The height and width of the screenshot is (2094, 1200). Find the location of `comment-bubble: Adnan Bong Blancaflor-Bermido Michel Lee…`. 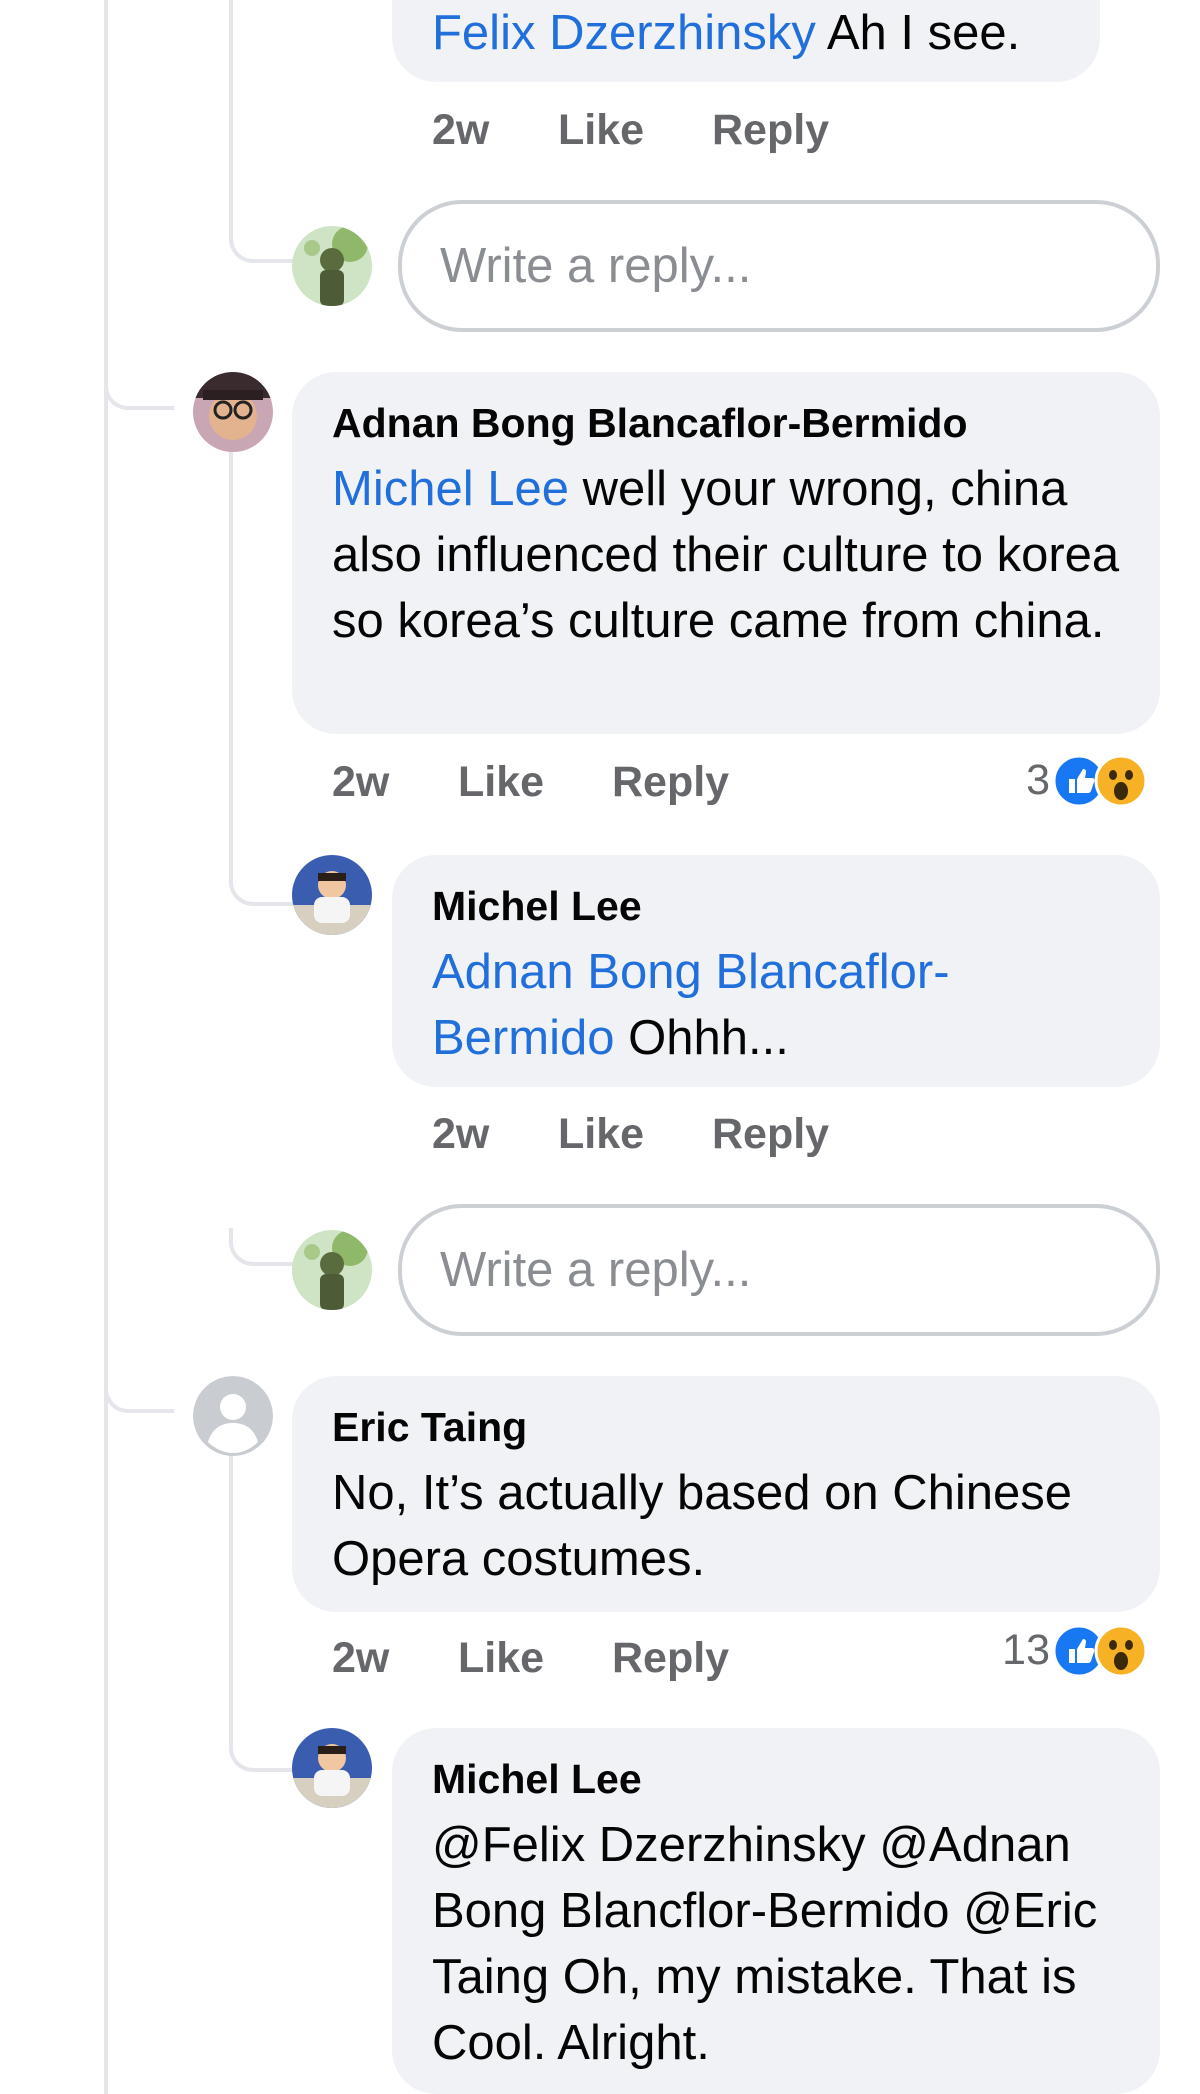

comment-bubble: Adnan Bong Blancaflor-Bermido Michel Lee… is located at coordinates (726, 553).